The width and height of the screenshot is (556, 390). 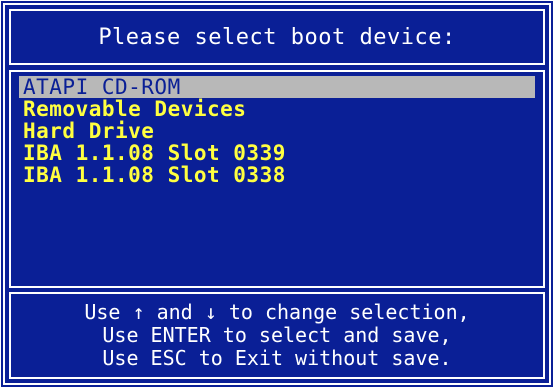 What do you see at coordinates (277, 109) in the screenshot?
I see `boot-device-removable-devices: Removable Devices` at bounding box center [277, 109].